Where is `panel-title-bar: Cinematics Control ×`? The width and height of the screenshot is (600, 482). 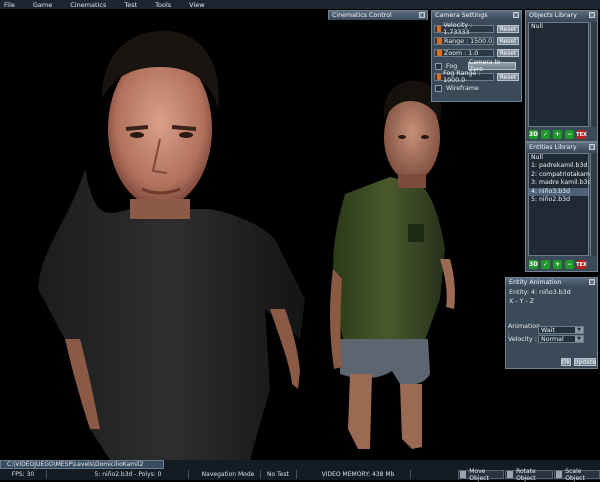 panel-title-bar: Cinematics Control × is located at coordinates (378, 15).